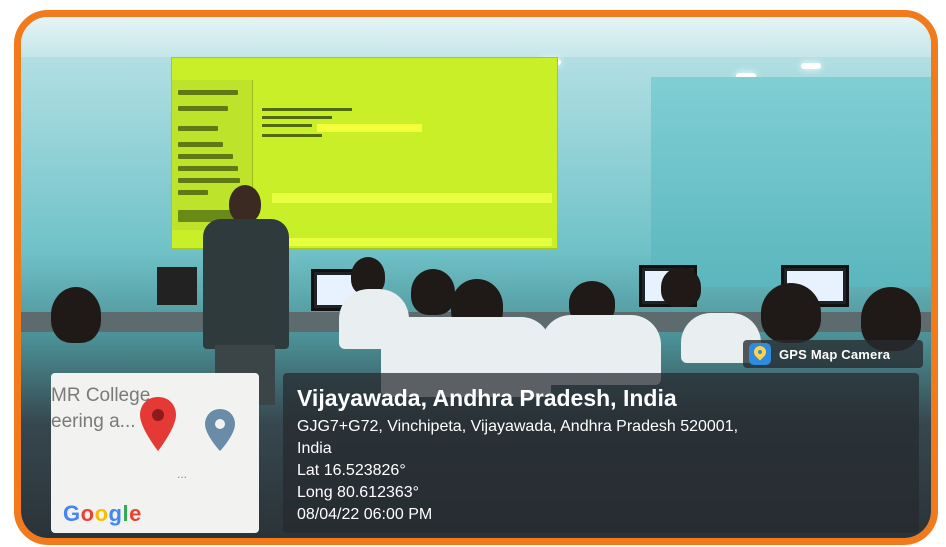 The image size is (946, 547). What do you see at coordinates (245, 295) in the screenshot?
I see `instructor` at bounding box center [245, 295].